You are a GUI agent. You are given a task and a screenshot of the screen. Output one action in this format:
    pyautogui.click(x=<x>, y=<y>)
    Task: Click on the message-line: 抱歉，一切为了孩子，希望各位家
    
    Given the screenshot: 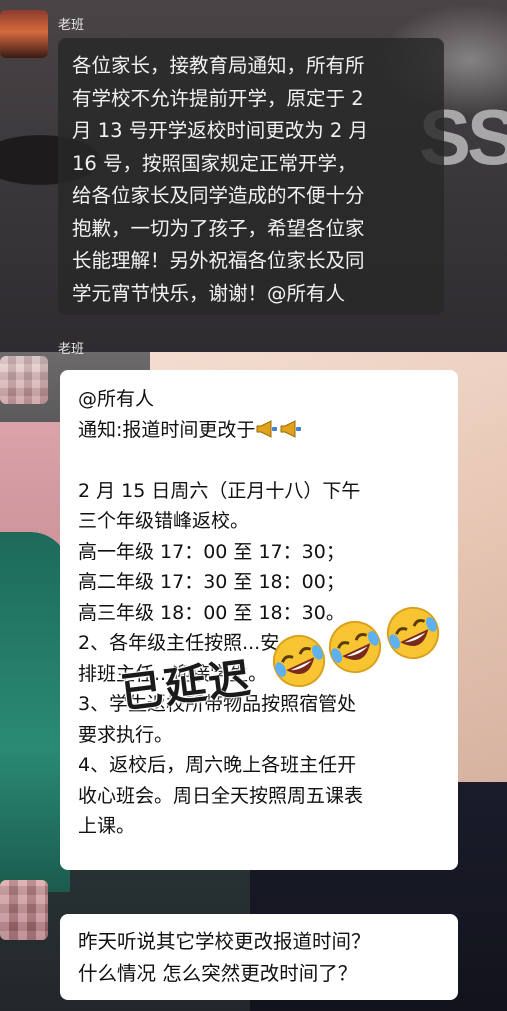 What is the action you would take?
    pyautogui.click(x=218, y=228)
    